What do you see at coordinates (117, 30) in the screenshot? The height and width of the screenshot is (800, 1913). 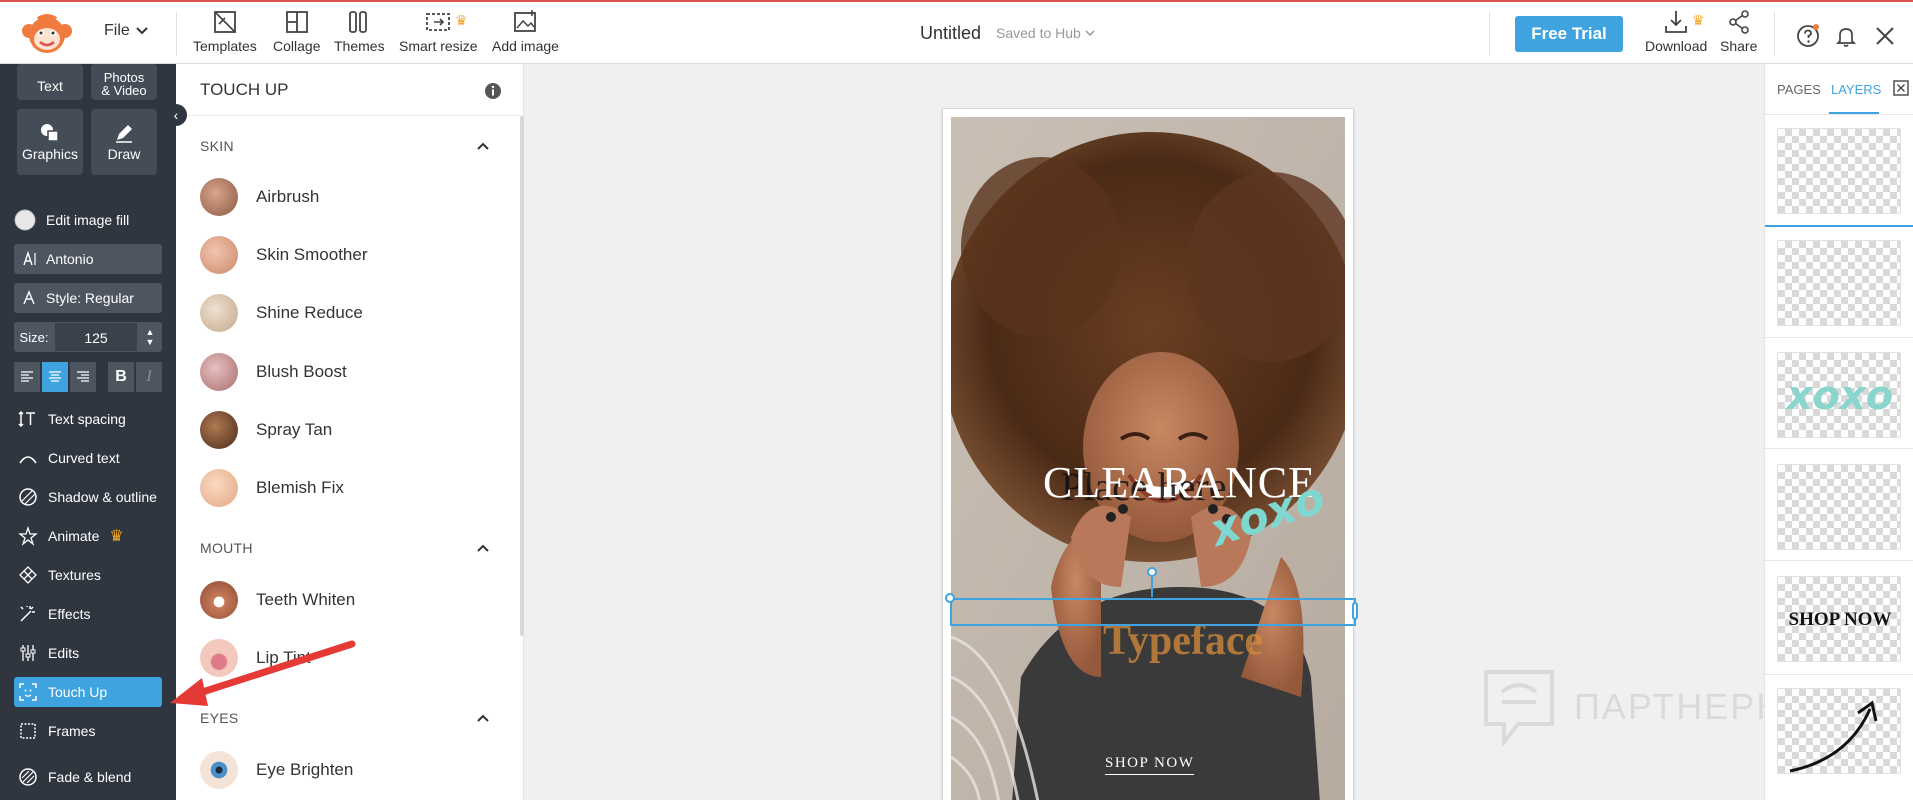 I see `file-menu-label: File` at bounding box center [117, 30].